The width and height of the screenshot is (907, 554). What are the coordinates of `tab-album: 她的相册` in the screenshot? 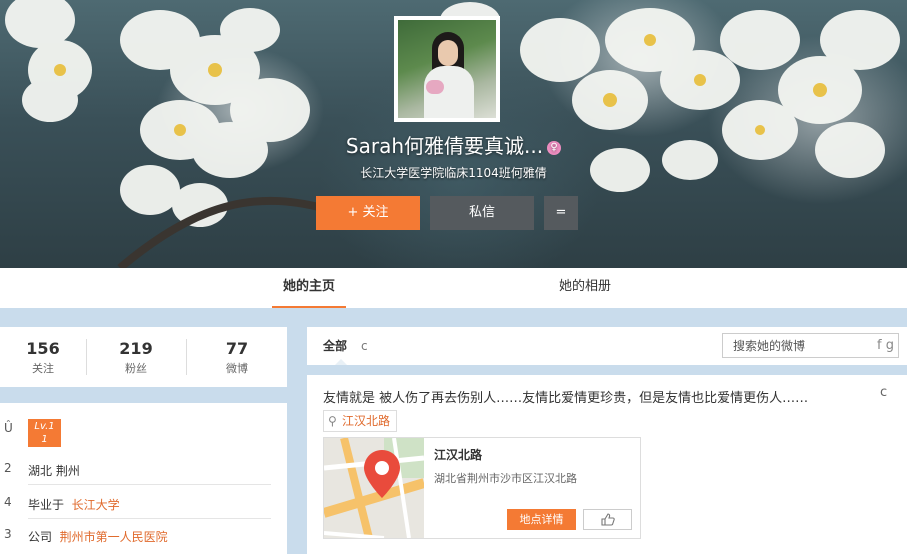 It's located at (585, 288).